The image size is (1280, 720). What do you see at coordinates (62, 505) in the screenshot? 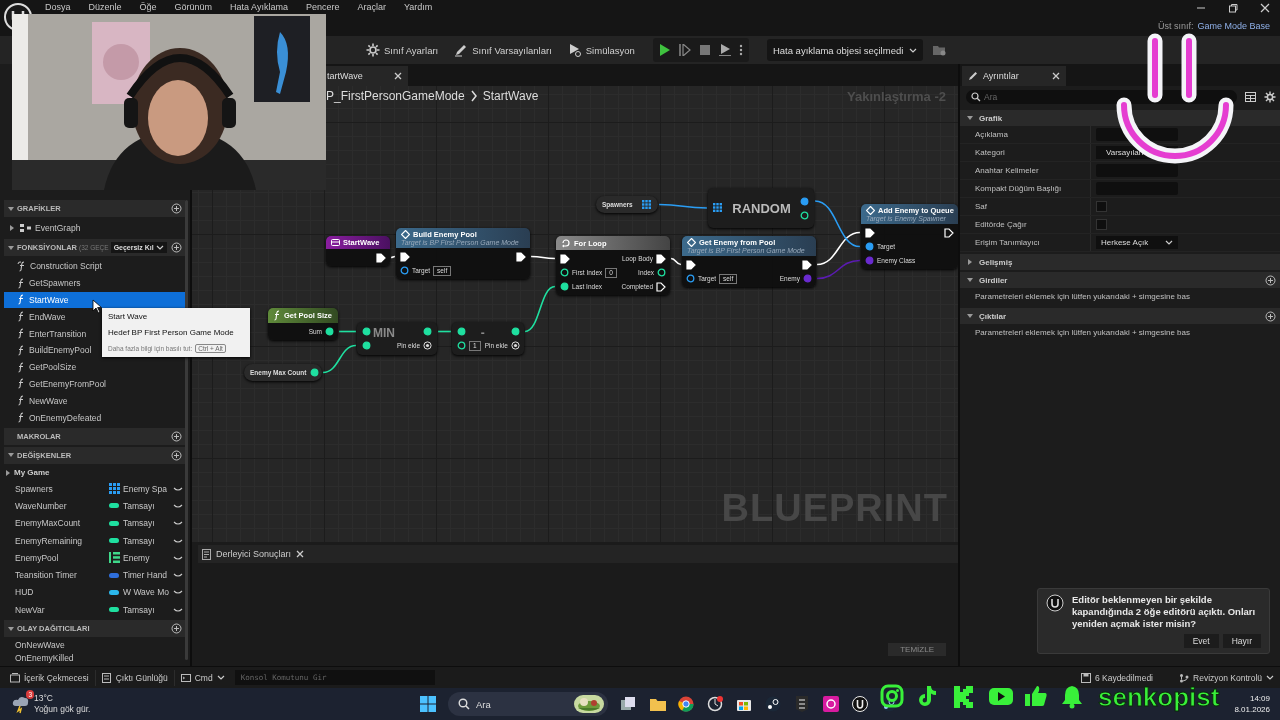
I see `variable-name: WaveNumber` at bounding box center [62, 505].